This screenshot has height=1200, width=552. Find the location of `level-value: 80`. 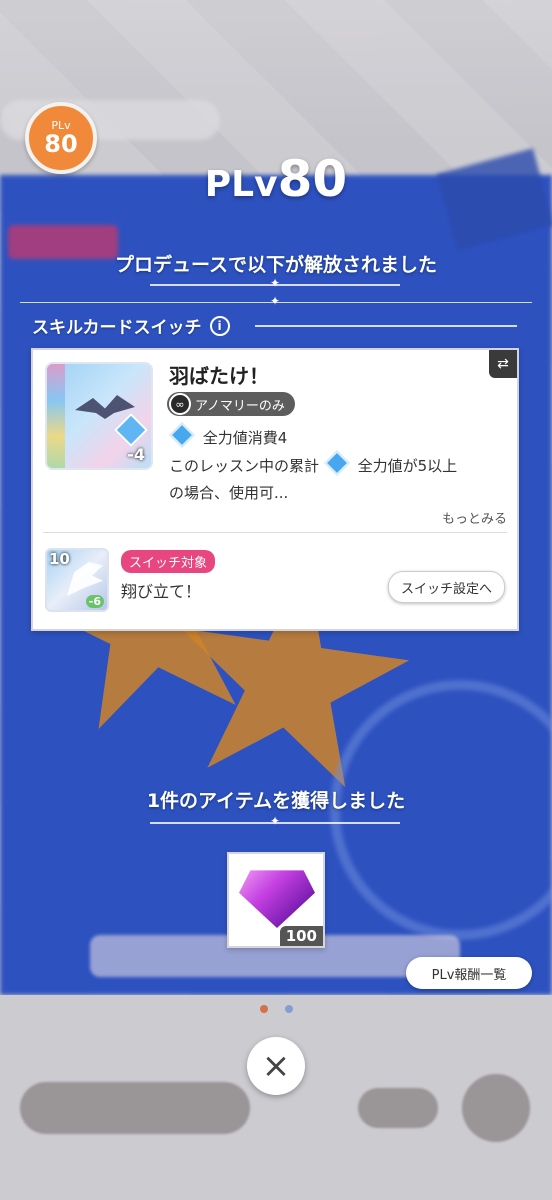

level-value: 80 is located at coordinates (312, 179).